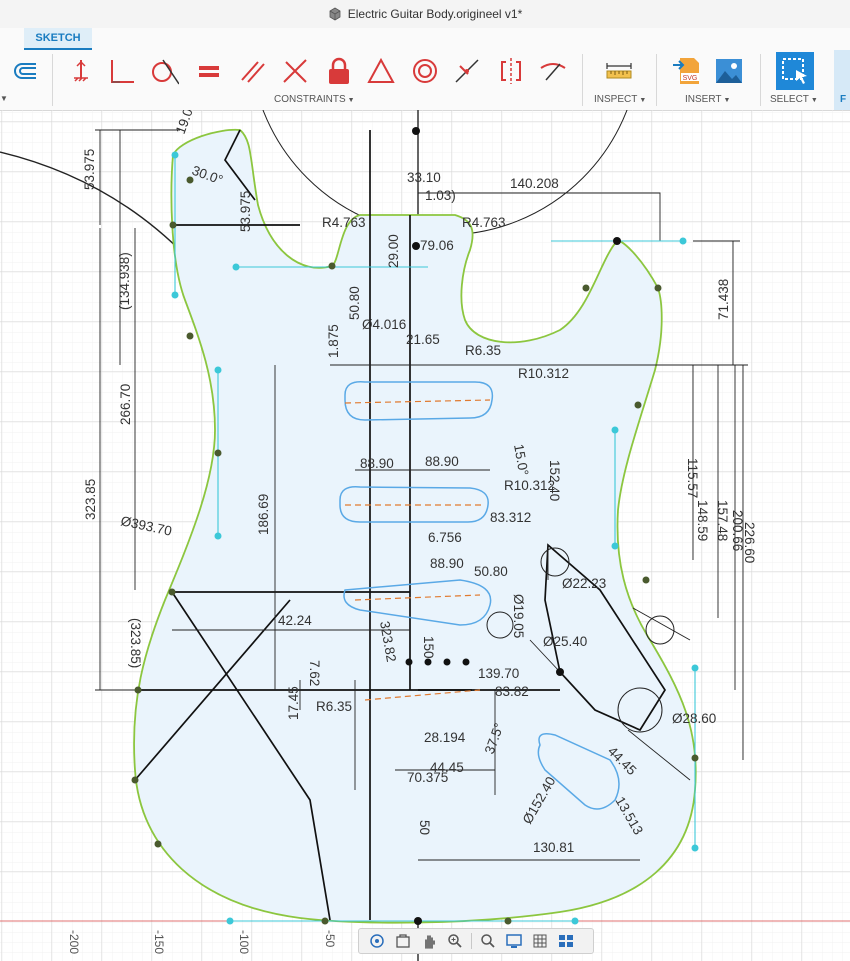  Describe the element at coordinates (467, 71) in the screenshot. I see `midpoint-icon` at that location.